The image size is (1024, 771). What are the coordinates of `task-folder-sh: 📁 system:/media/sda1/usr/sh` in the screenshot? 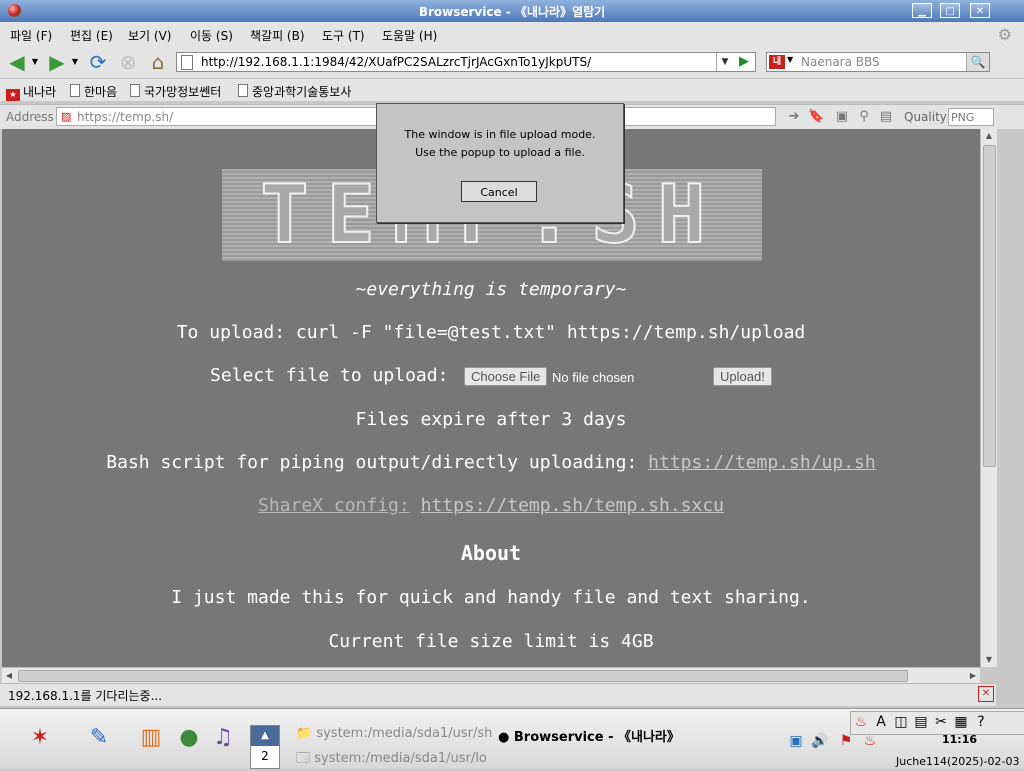 It's located at (394, 733).